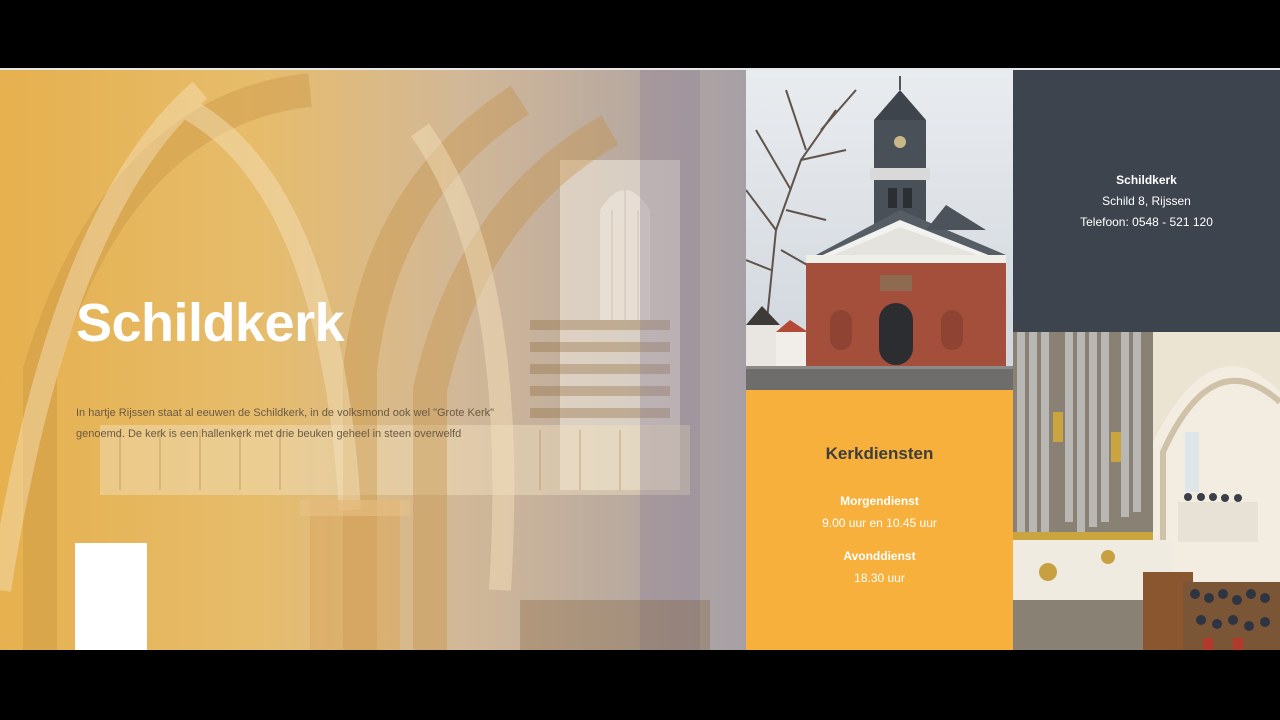 The height and width of the screenshot is (720, 1280). What do you see at coordinates (210, 323) in the screenshot?
I see `page-title: Schildkerk` at bounding box center [210, 323].